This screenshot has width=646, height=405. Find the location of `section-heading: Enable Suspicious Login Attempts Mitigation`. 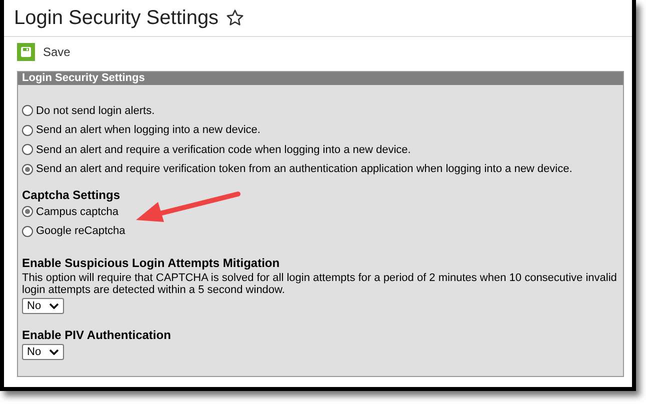

section-heading: Enable Suspicious Login Attempts Mitigation is located at coordinates (151, 263).